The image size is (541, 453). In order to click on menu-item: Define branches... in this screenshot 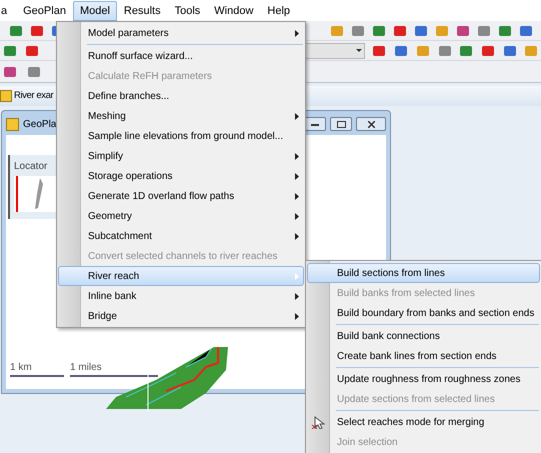, I will do `click(181, 96)`.